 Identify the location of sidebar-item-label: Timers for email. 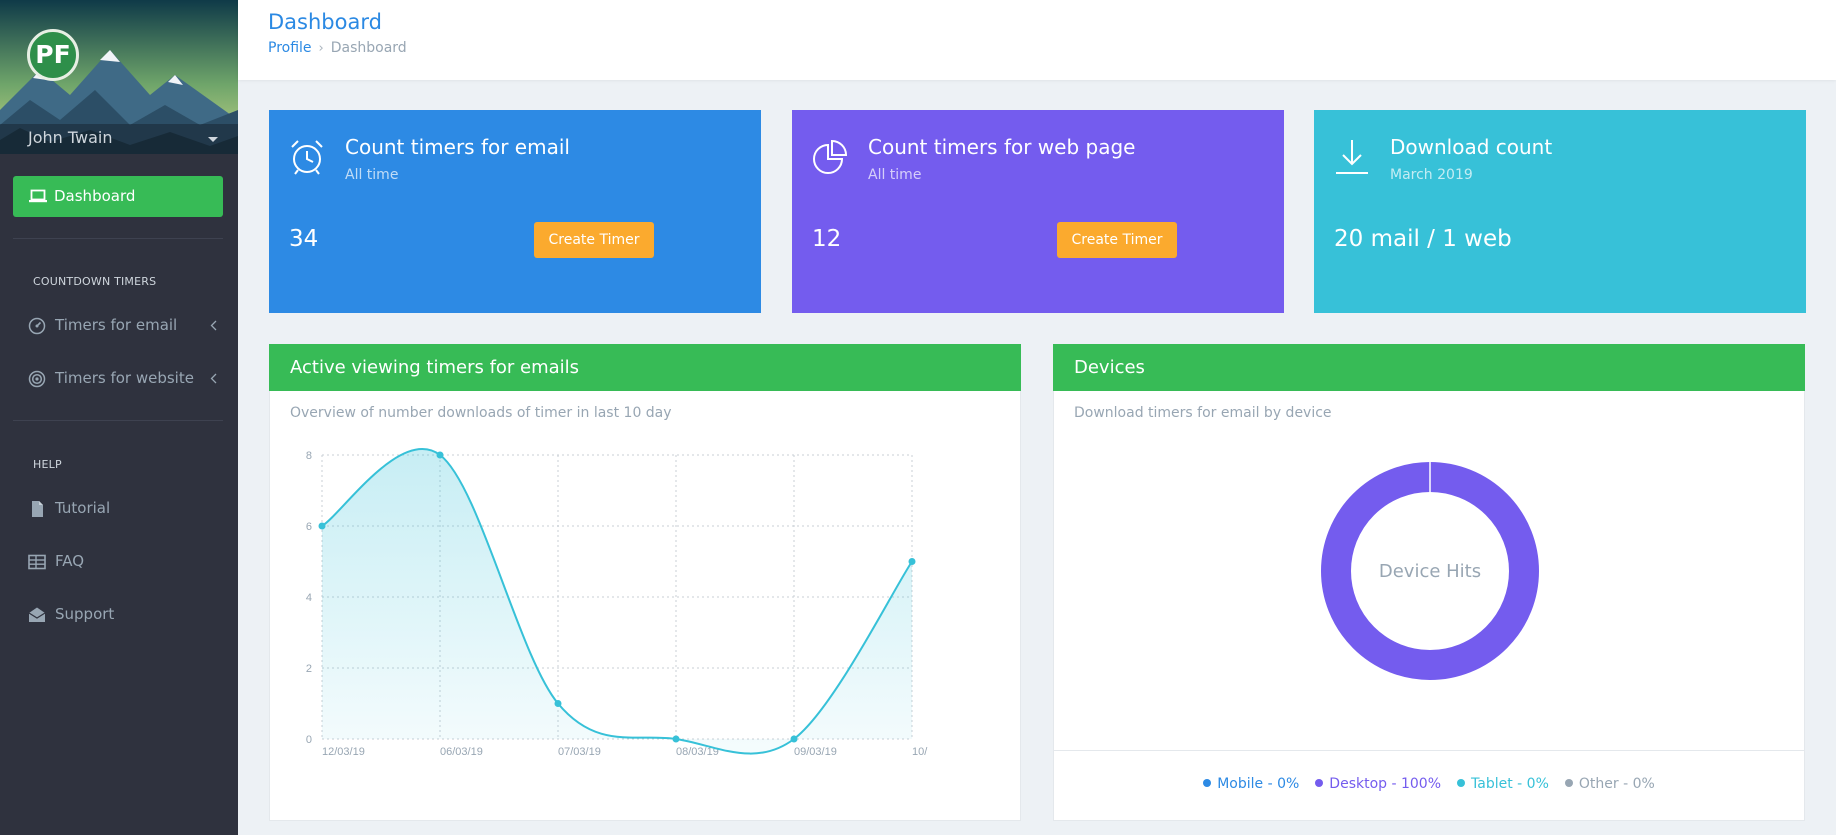
(116, 325).